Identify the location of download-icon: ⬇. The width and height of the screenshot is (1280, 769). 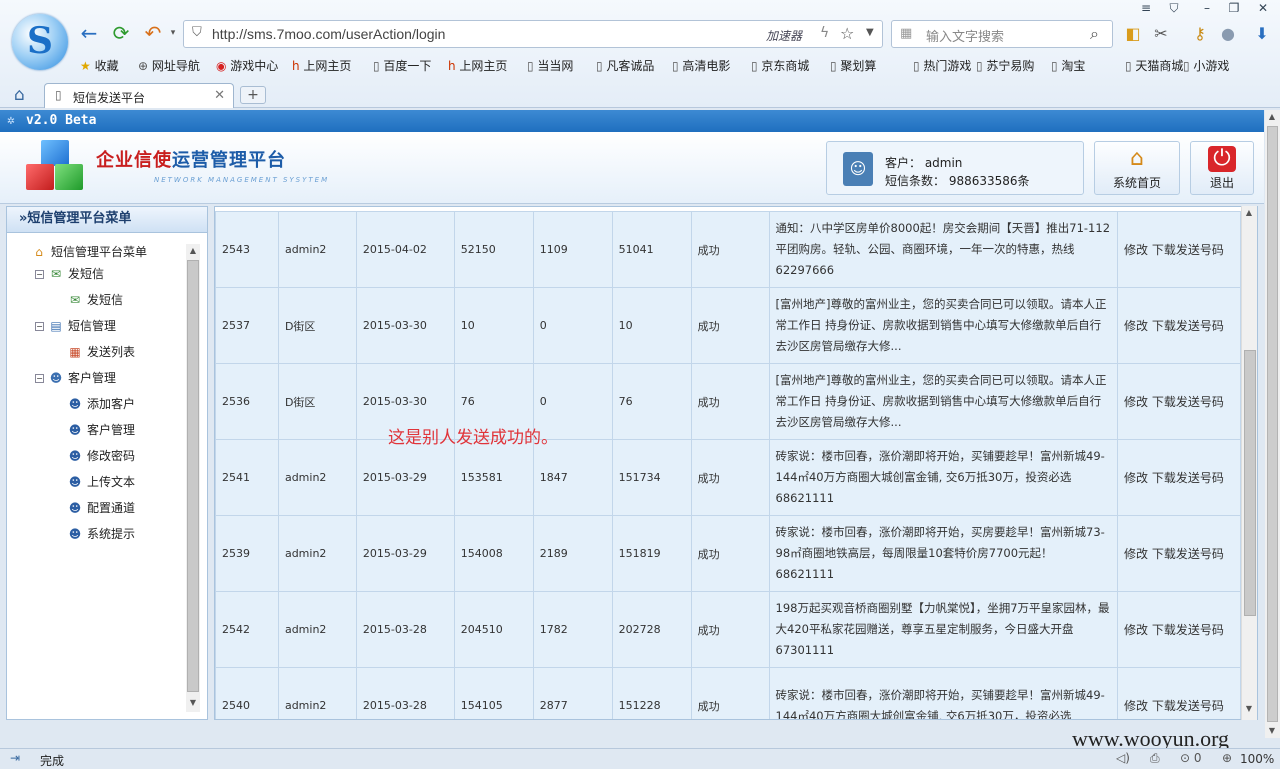
(1262, 34).